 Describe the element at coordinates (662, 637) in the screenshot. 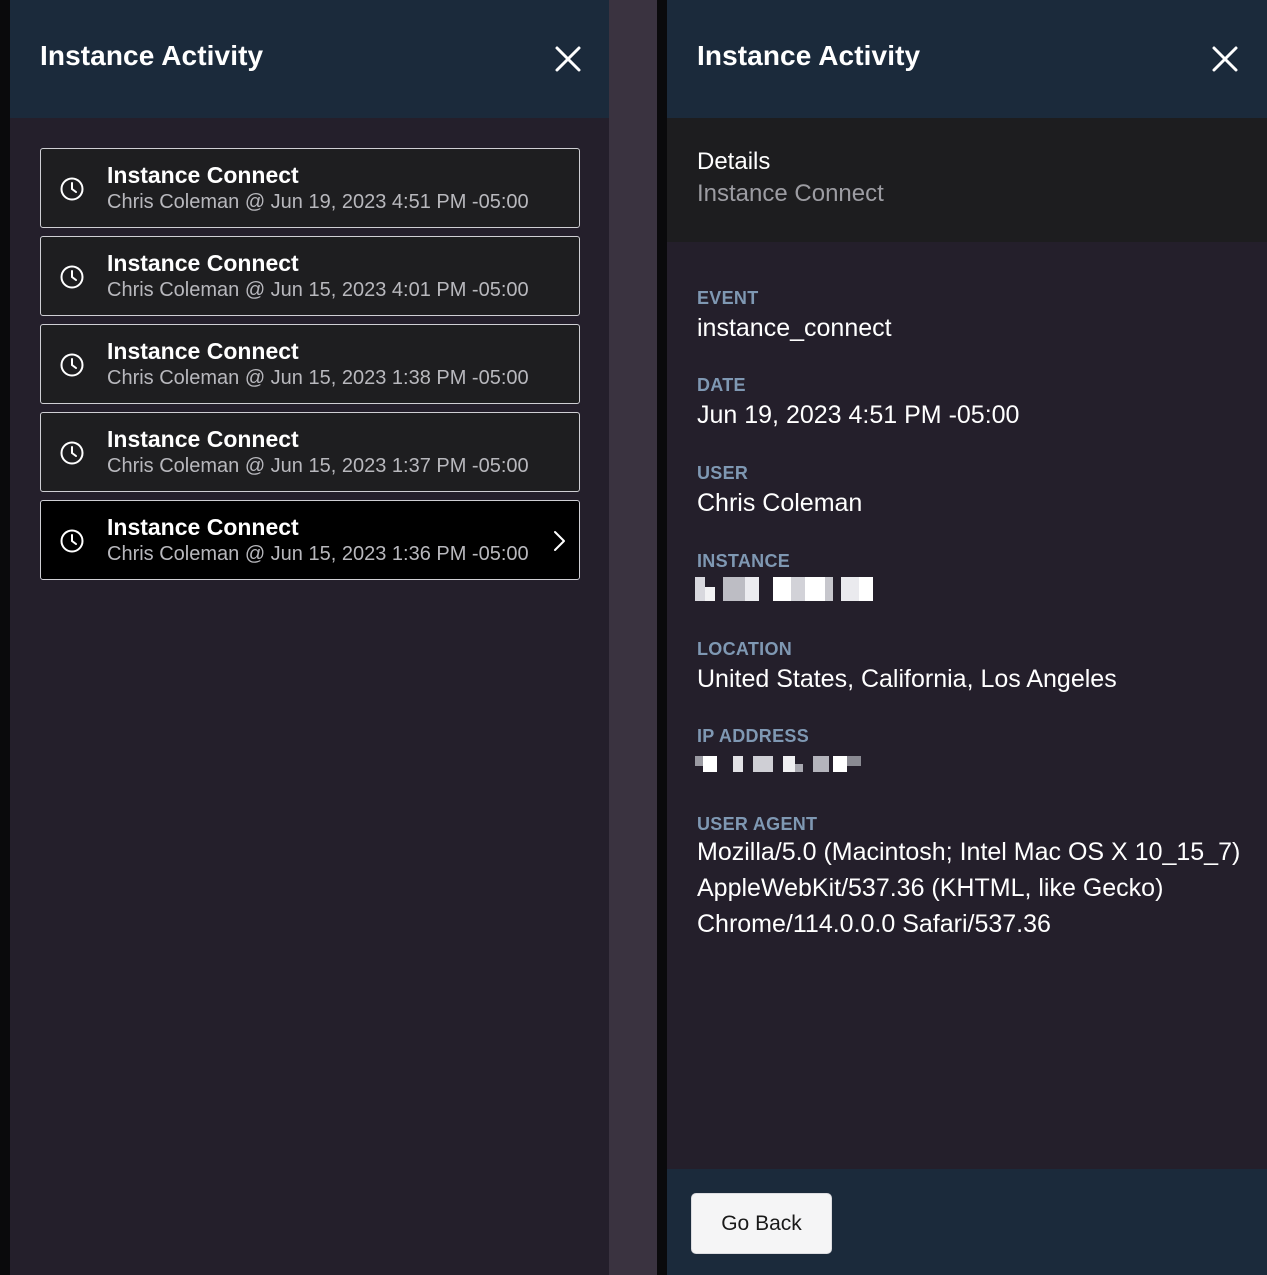

I see `panel-divider` at that location.